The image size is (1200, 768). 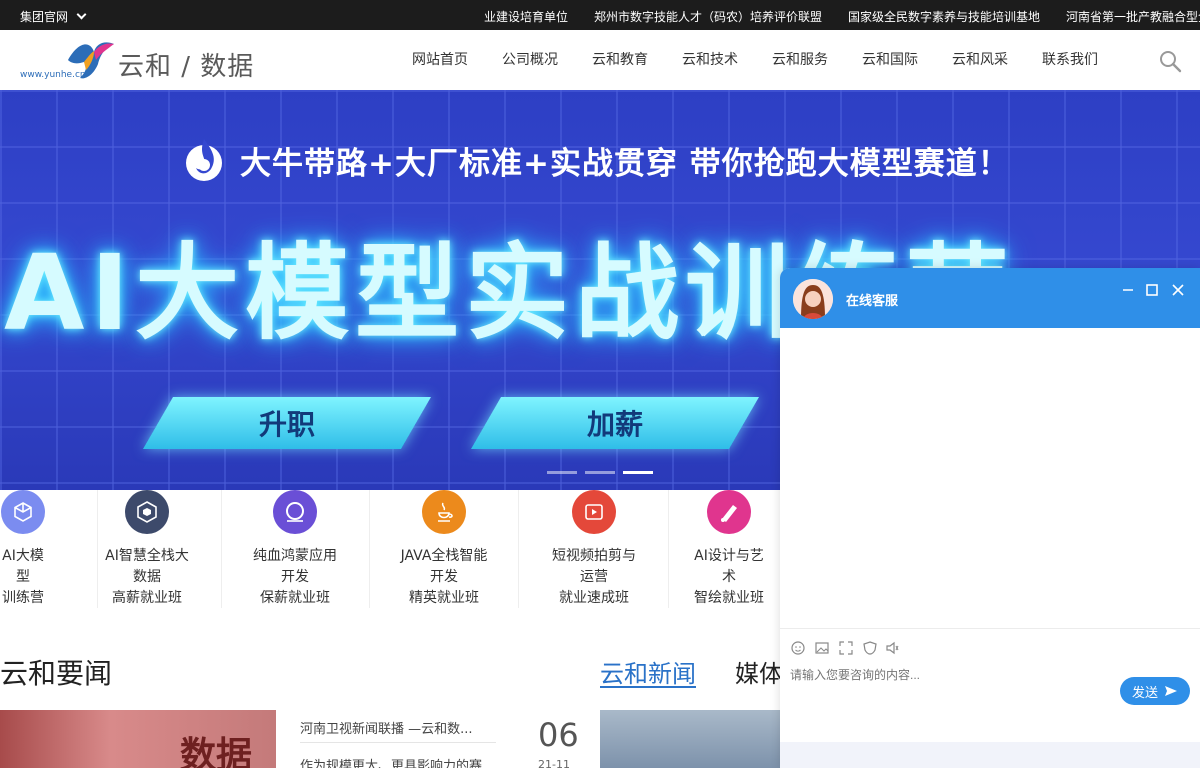 I want to click on brush-icon, so click(x=729, y=512).